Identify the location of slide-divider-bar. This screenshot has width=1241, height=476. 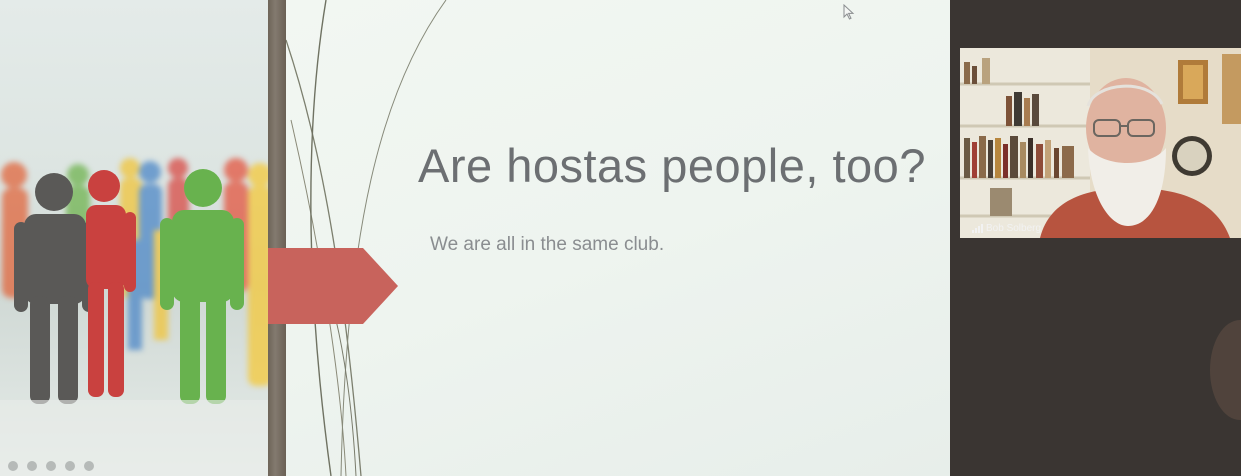
(277, 238).